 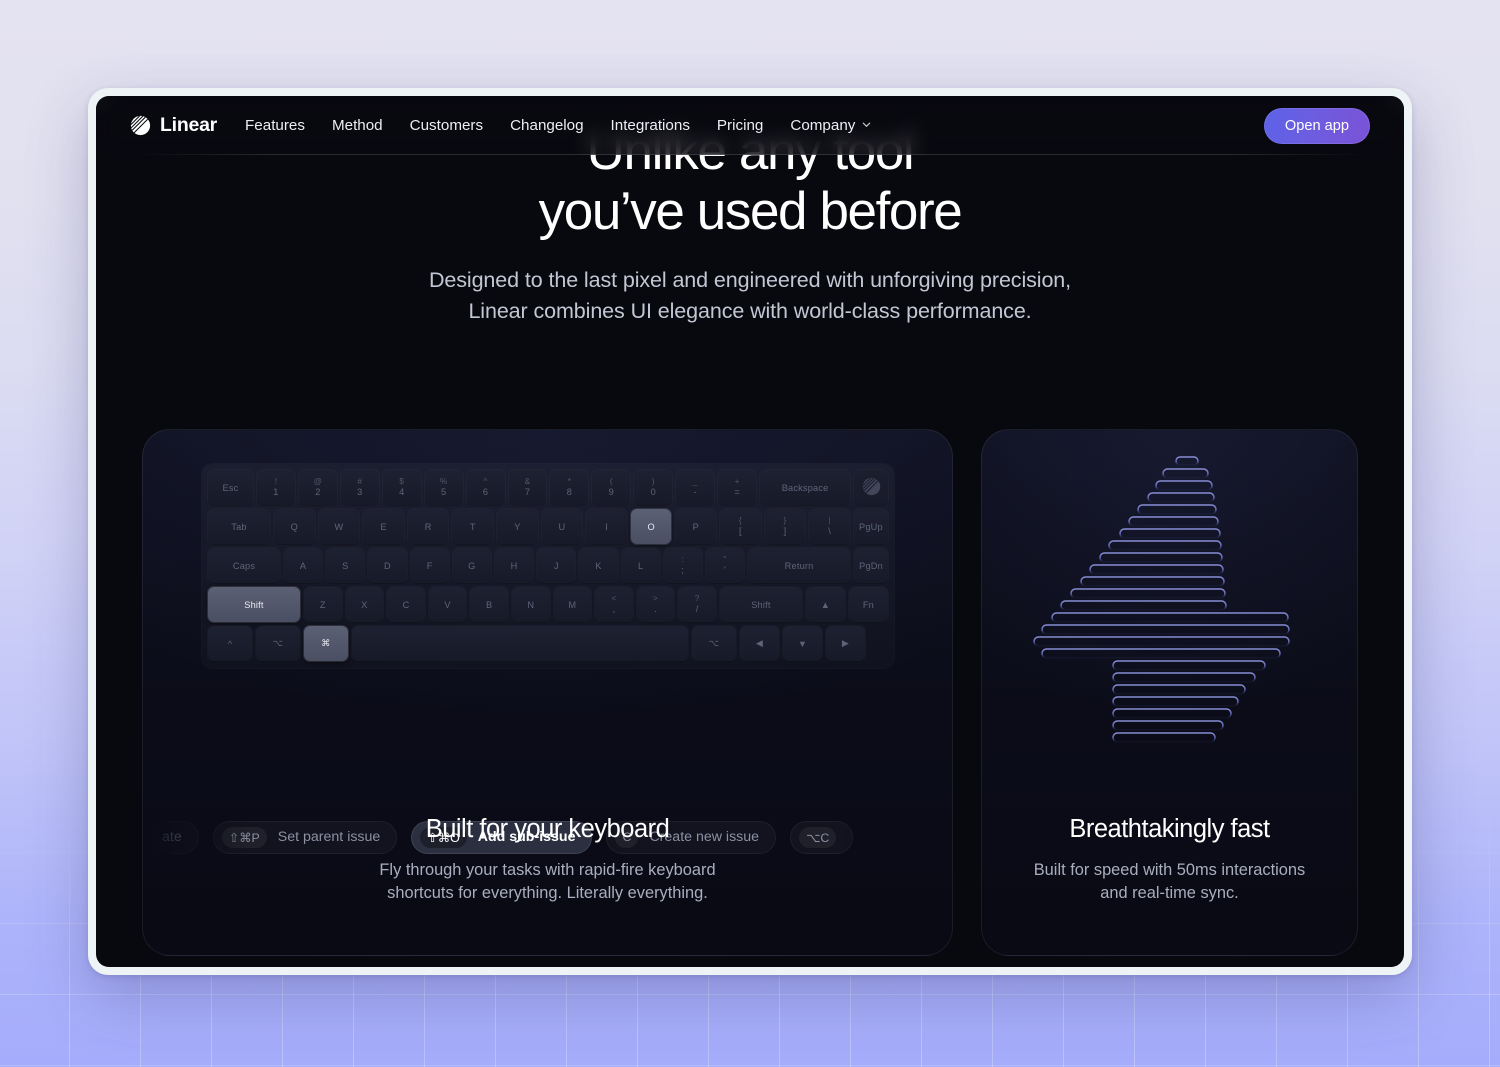 I want to click on key-7: & 7, so click(x=527, y=487).